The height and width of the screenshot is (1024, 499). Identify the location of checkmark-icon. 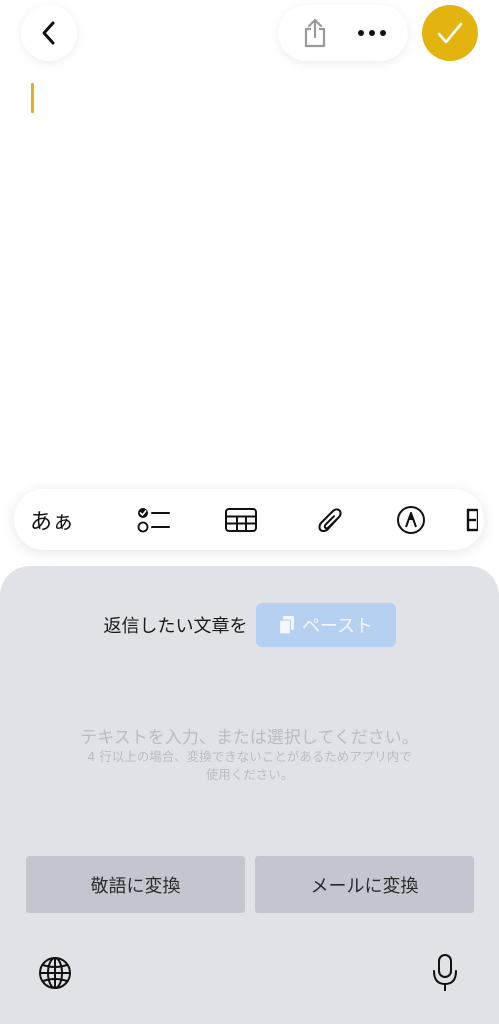
(450, 33).